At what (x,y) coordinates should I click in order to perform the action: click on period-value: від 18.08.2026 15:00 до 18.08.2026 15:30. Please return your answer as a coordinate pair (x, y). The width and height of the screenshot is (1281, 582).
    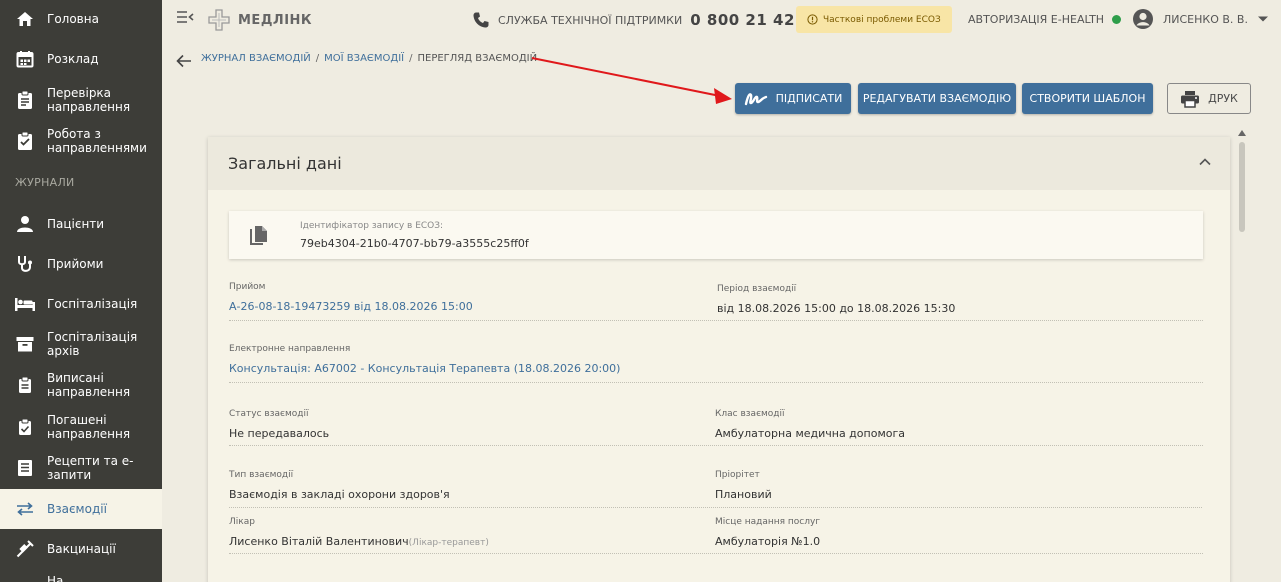
    Looking at the image, I should click on (836, 308).